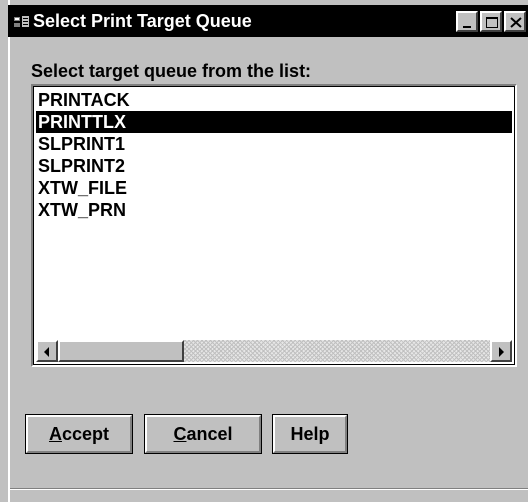 Image resolution: width=528 pixels, height=502 pixels. I want to click on window-menu-icon, so click(22, 21).